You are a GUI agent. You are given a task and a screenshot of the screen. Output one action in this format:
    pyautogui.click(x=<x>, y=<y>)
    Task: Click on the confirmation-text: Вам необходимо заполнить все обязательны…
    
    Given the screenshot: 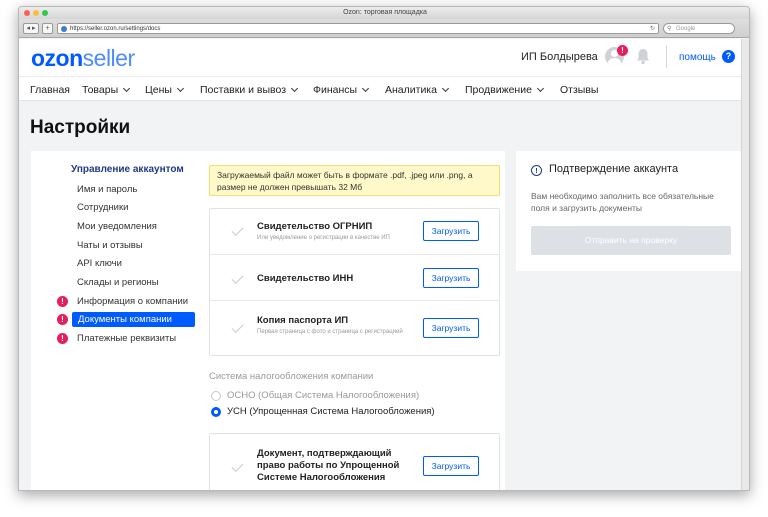 What is the action you would take?
    pyautogui.click(x=622, y=202)
    